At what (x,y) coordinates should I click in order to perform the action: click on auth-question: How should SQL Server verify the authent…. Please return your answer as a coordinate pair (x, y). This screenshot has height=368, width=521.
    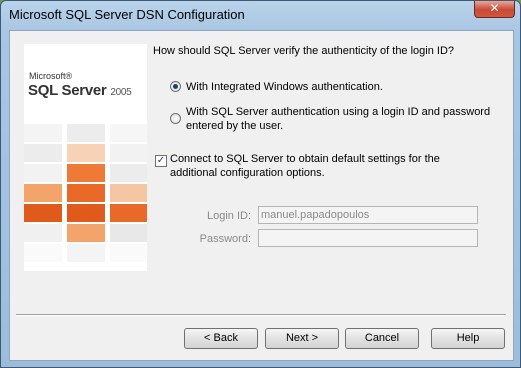
    Looking at the image, I should click on (304, 51).